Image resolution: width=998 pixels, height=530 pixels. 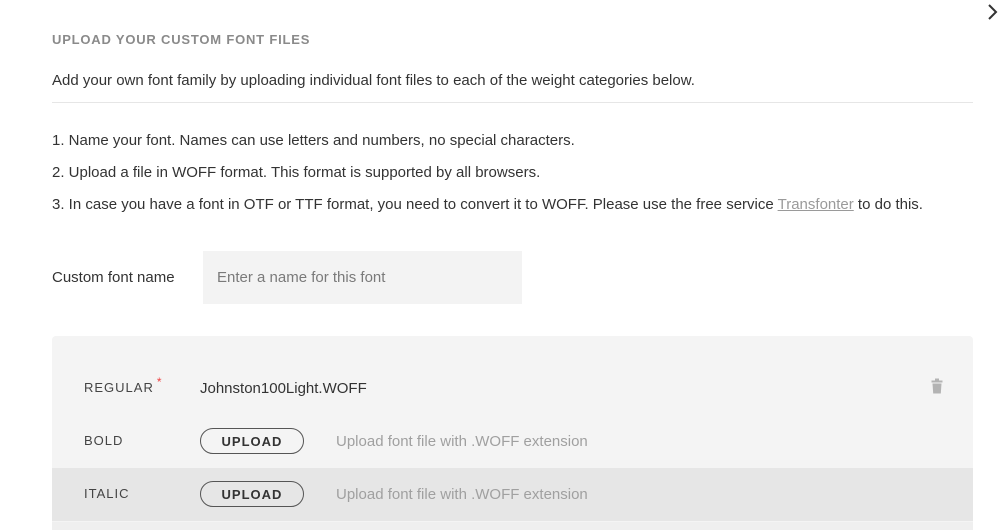 I want to click on trash-icon, so click(x=937, y=386).